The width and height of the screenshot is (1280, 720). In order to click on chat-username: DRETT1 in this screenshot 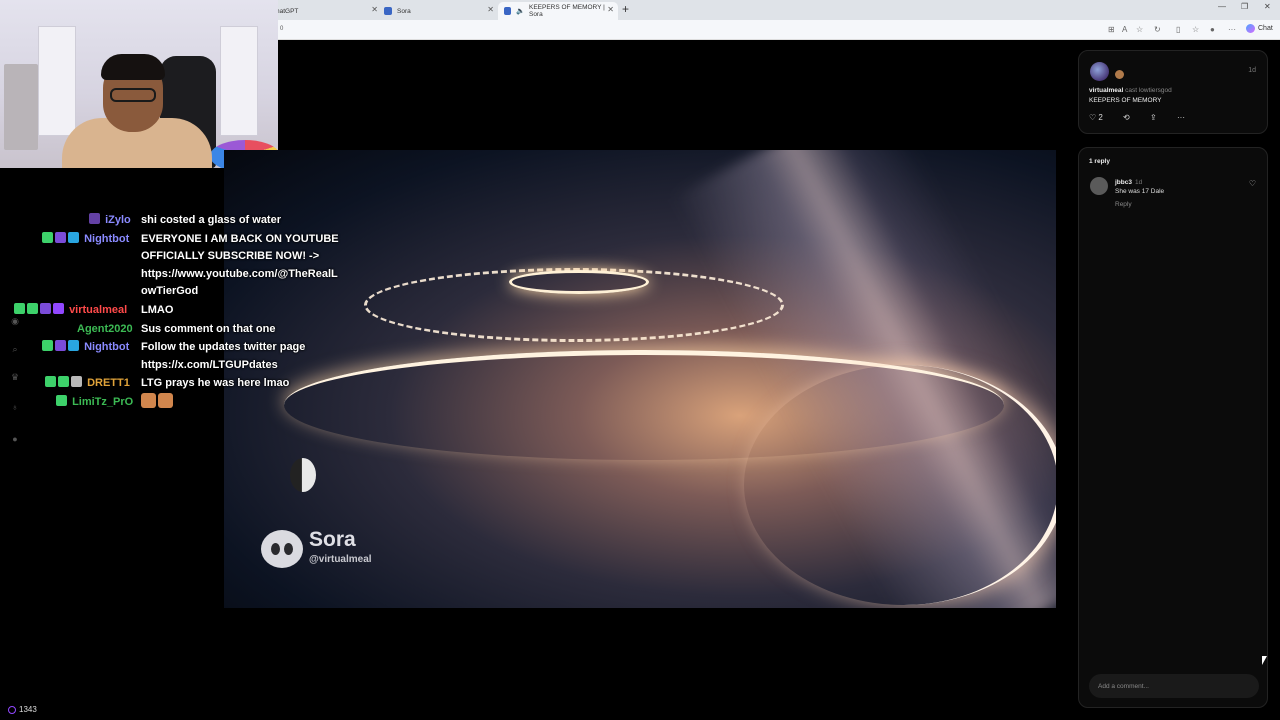, I will do `click(108, 383)`.